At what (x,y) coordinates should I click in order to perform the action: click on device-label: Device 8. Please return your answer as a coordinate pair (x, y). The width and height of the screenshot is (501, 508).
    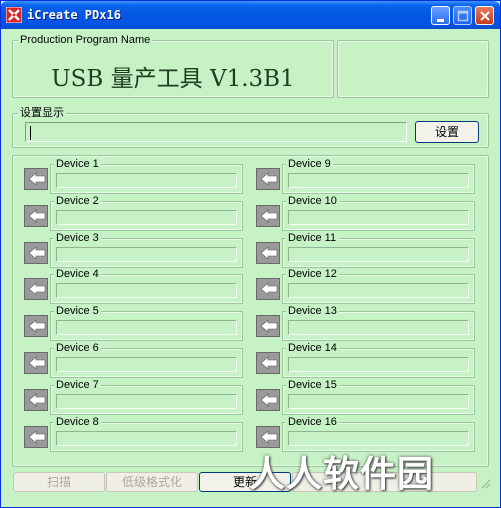
    Looking at the image, I should click on (77, 422).